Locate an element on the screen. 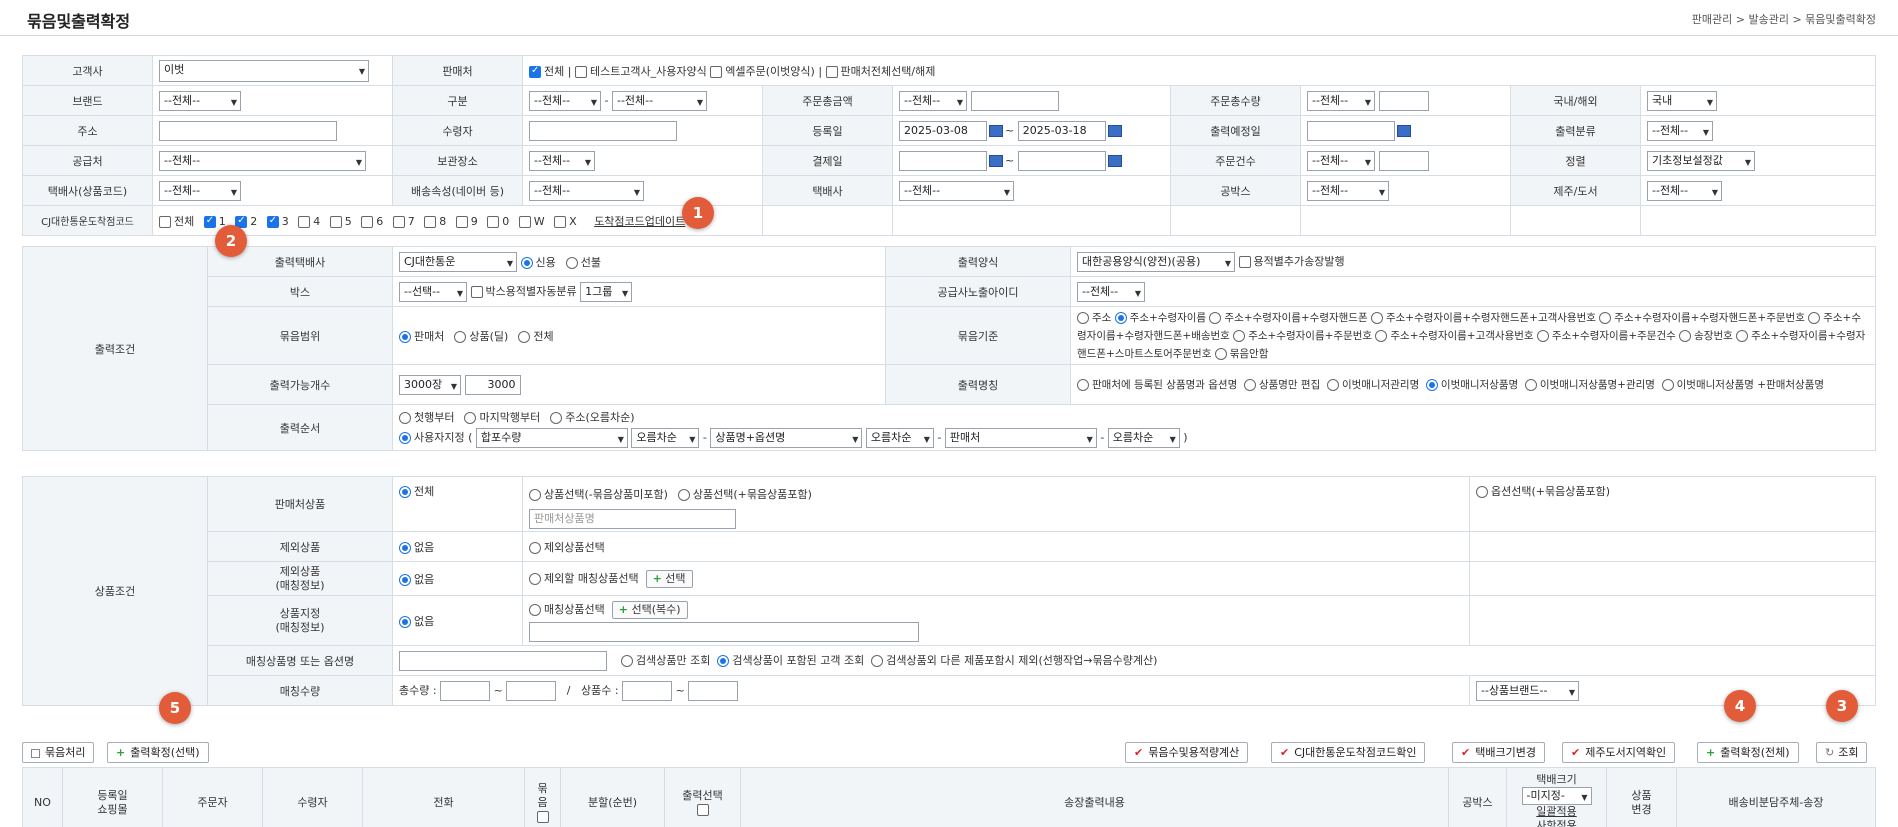 The image size is (1898, 827). product-incl-radio is located at coordinates (683, 495).